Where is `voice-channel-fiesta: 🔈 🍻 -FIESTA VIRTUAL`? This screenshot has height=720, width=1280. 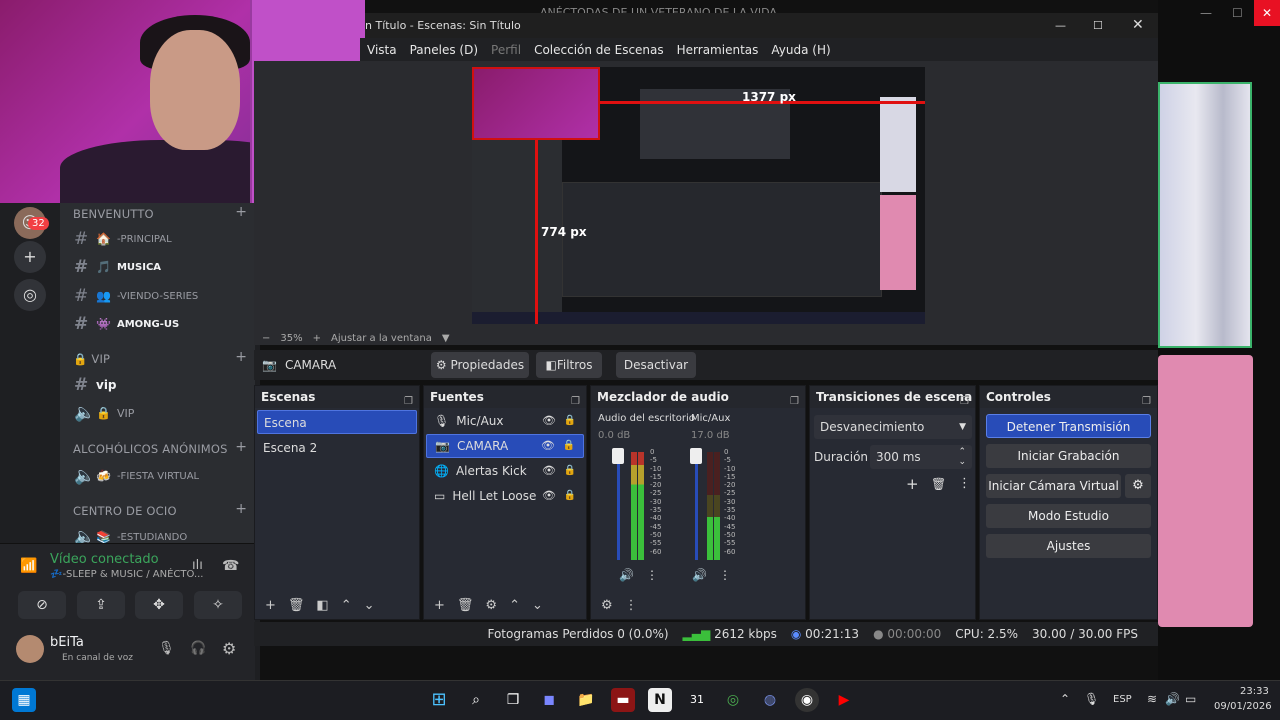 voice-channel-fiesta: 🔈 🍻 -FIESTA VIRTUAL is located at coordinates (136, 476).